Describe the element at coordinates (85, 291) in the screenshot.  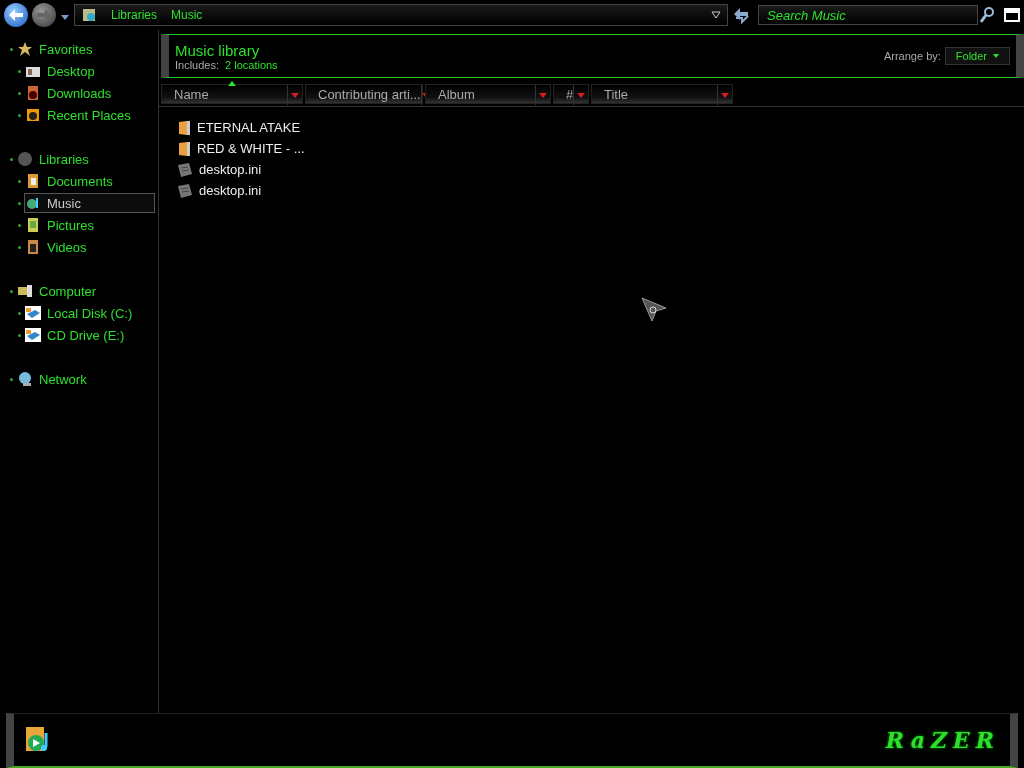
I see `tree-item: Computer` at that location.